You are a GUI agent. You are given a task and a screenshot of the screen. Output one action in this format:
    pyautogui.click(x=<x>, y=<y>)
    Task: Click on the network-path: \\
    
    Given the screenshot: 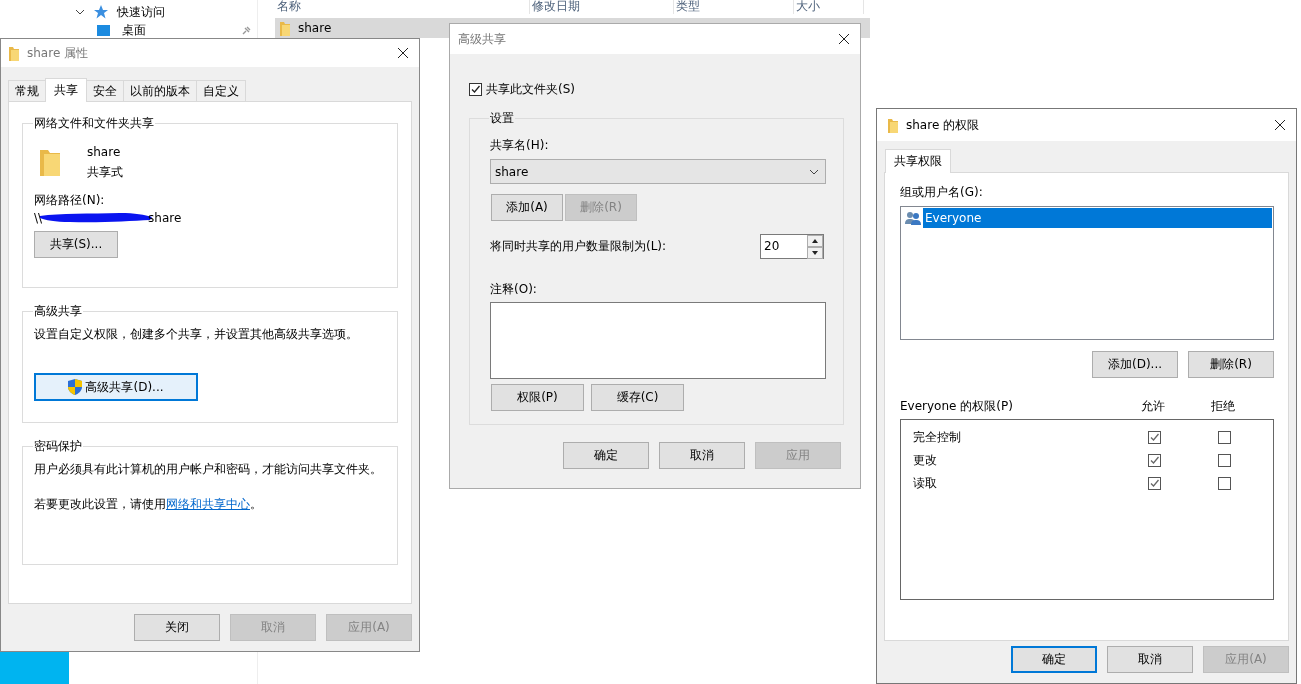 What is the action you would take?
    pyautogui.click(x=38, y=218)
    